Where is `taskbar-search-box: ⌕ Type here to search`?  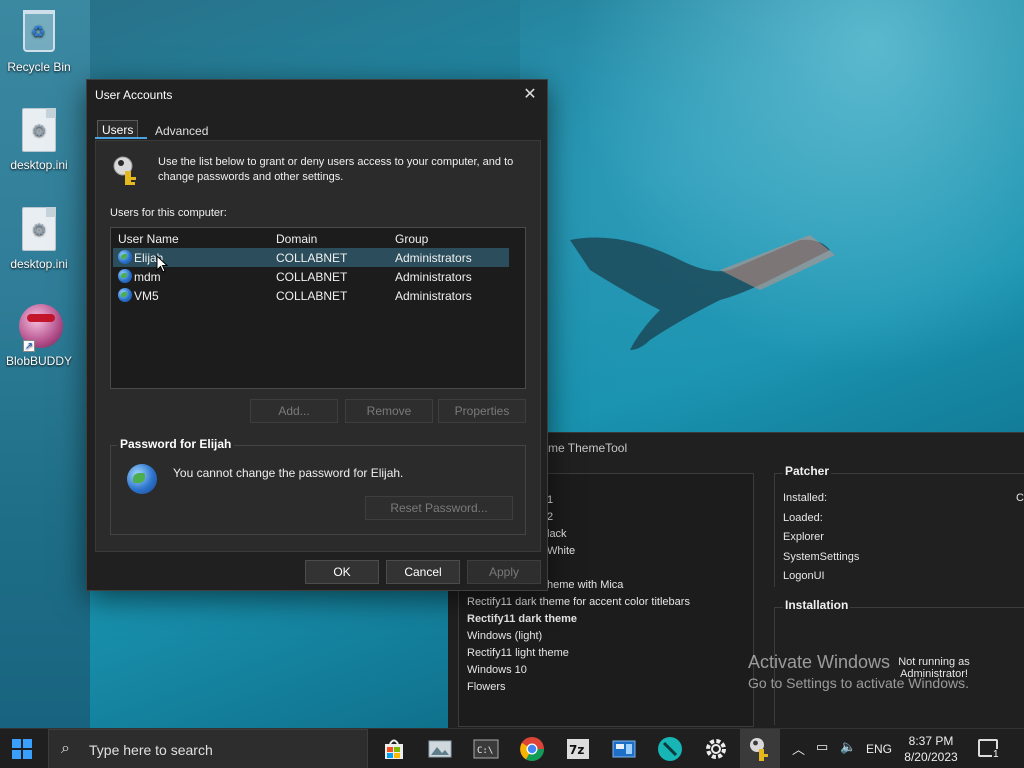
taskbar-search-box: ⌕ Type here to search is located at coordinates (208, 748).